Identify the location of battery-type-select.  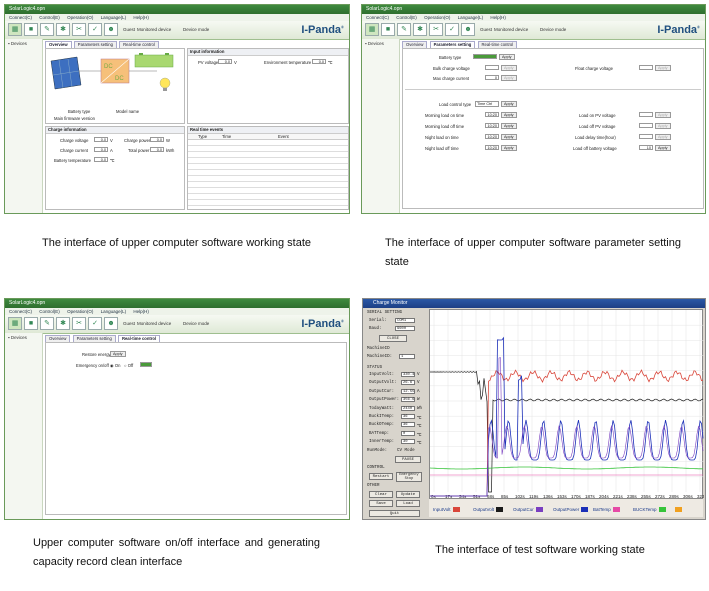
(485, 56).